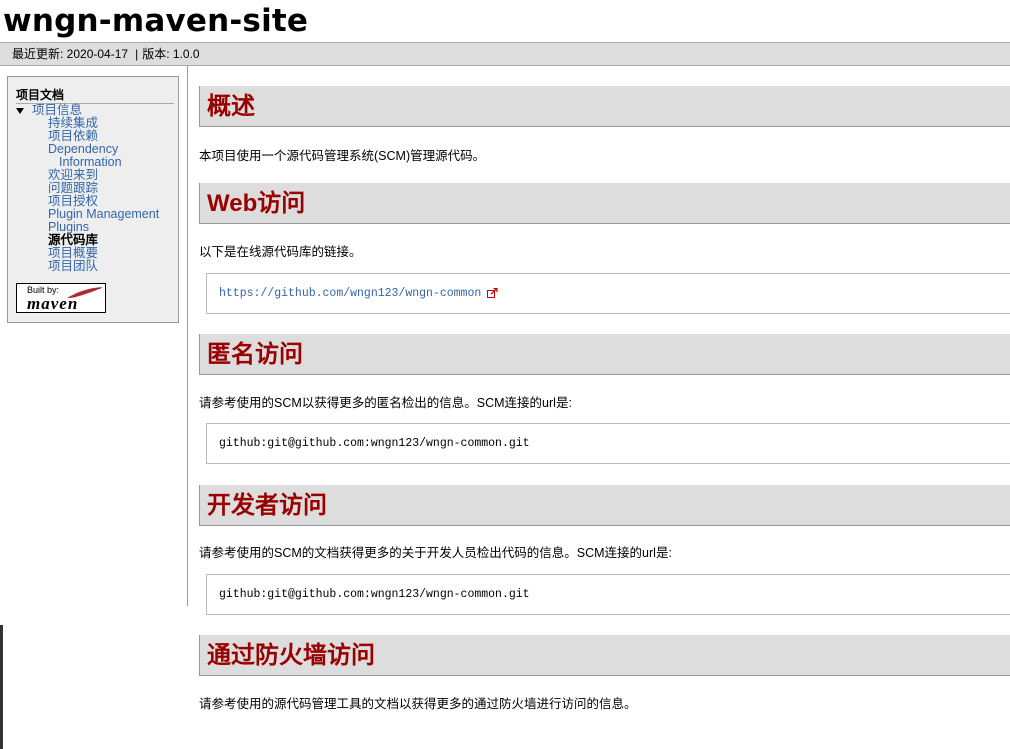  Describe the element at coordinates (604, 203) in the screenshot. I see `section-title-web-access: Web访问` at that location.